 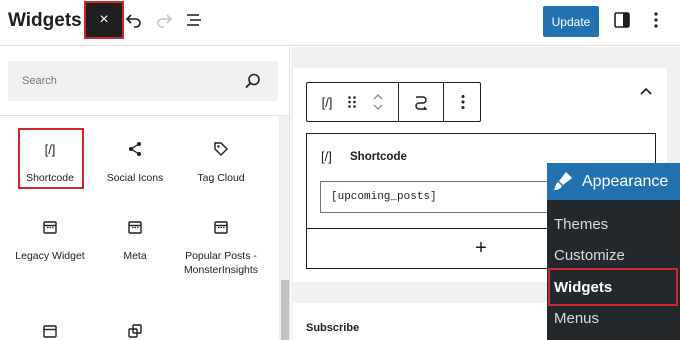 What do you see at coordinates (221, 246) in the screenshot?
I see `block-item-popular-posts: Popular Posts - MonsterInsights` at bounding box center [221, 246].